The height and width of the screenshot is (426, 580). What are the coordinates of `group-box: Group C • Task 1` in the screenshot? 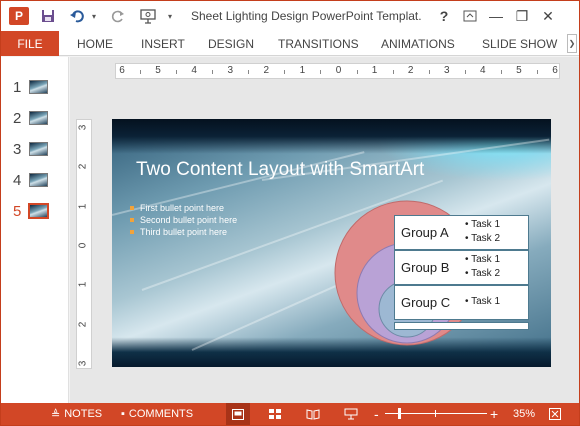 It's located at (461, 302).